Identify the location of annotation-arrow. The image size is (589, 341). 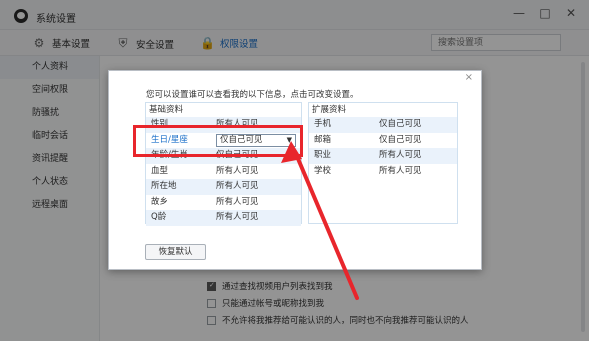
(320, 220).